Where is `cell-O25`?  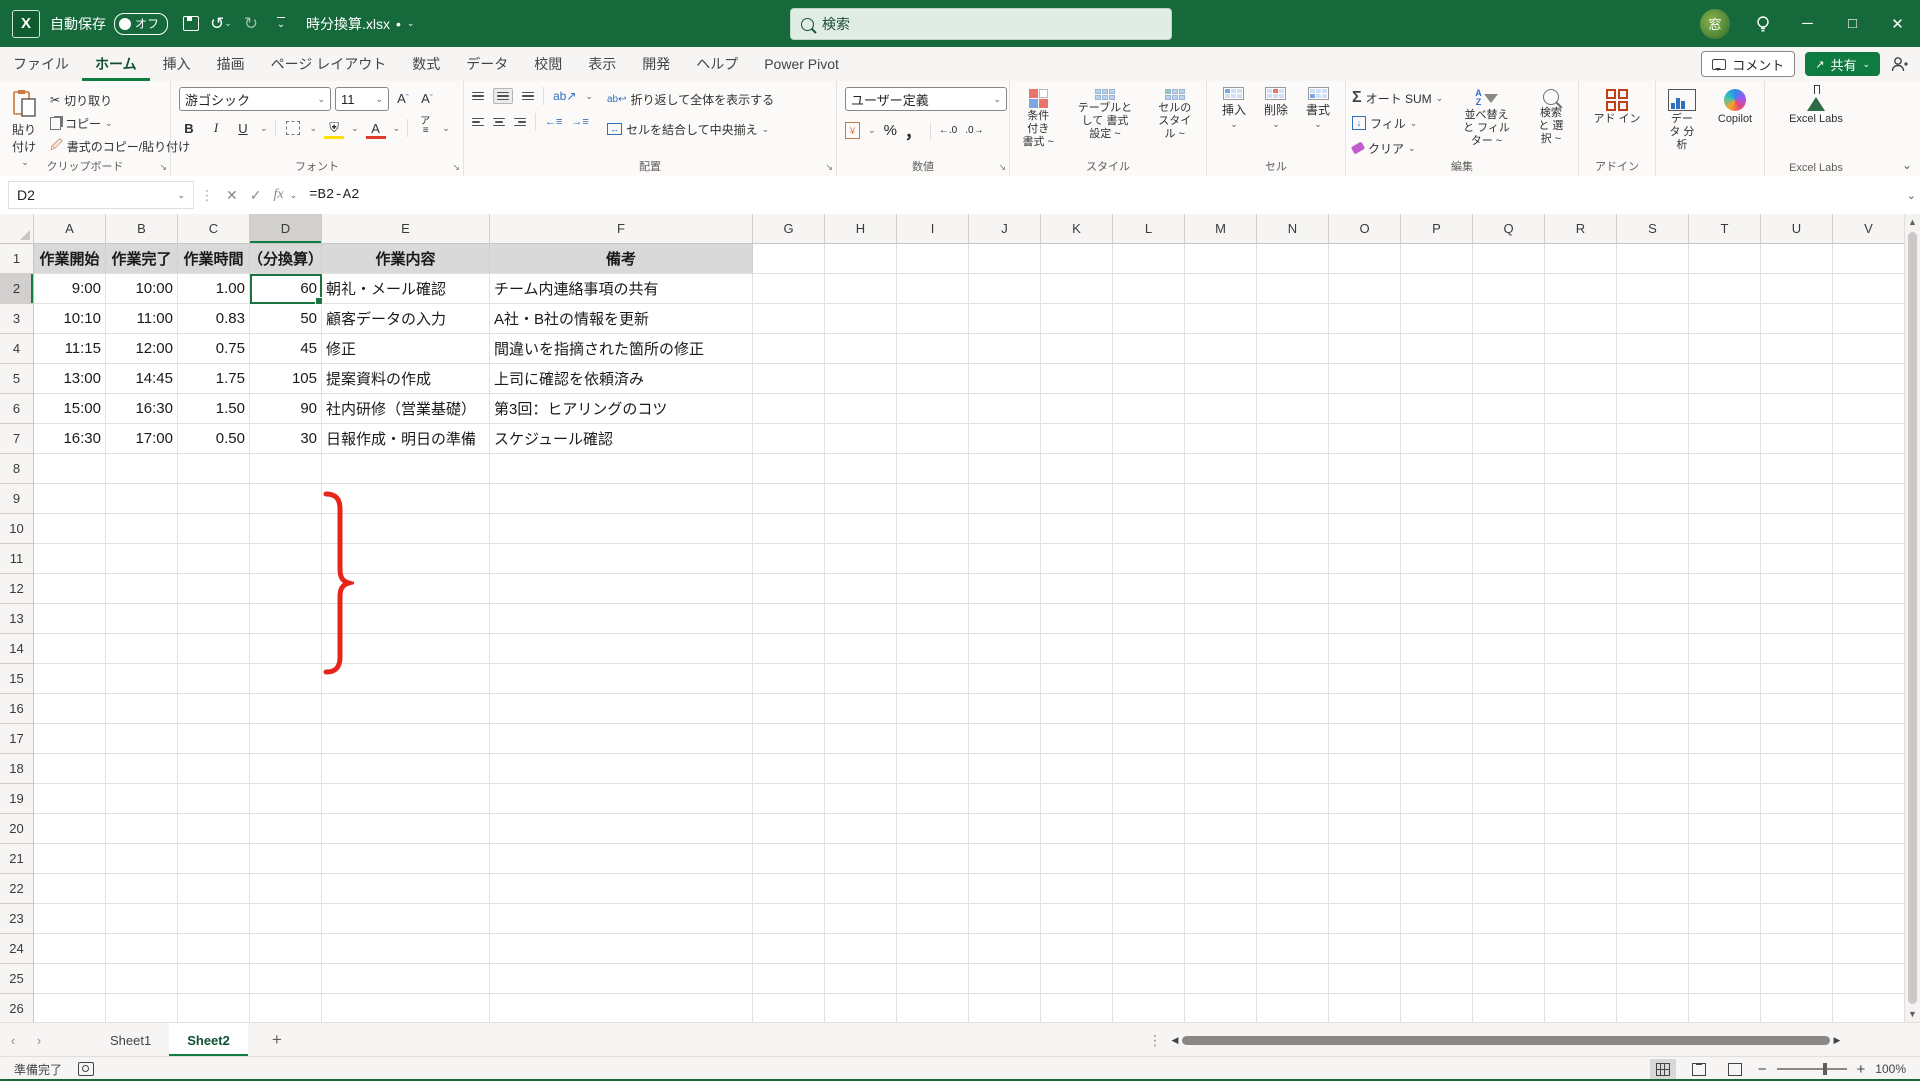 cell-O25 is located at coordinates (1365, 979).